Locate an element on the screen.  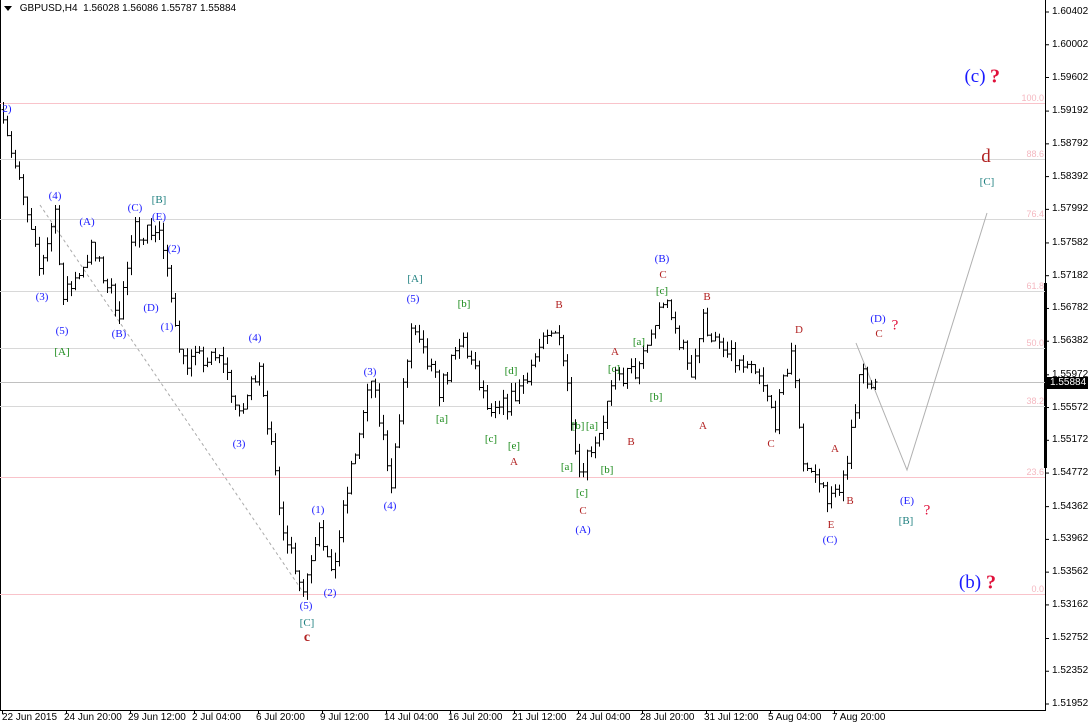
y-tick-label: 1.54772 is located at coordinates (1070, 473).